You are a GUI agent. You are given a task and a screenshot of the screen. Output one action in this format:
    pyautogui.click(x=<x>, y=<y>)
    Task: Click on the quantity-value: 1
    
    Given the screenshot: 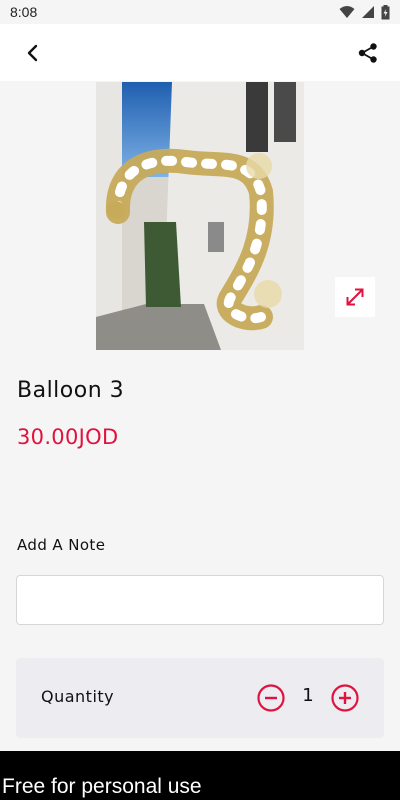 What is the action you would take?
    pyautogui.click(x=308, y=695)
    